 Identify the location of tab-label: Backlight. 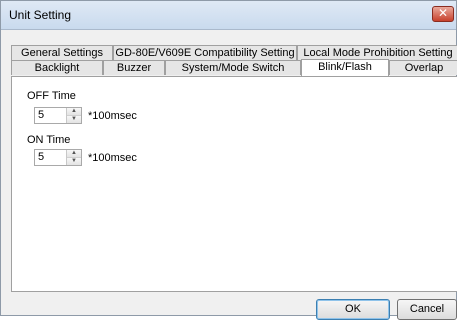
(57, 68).